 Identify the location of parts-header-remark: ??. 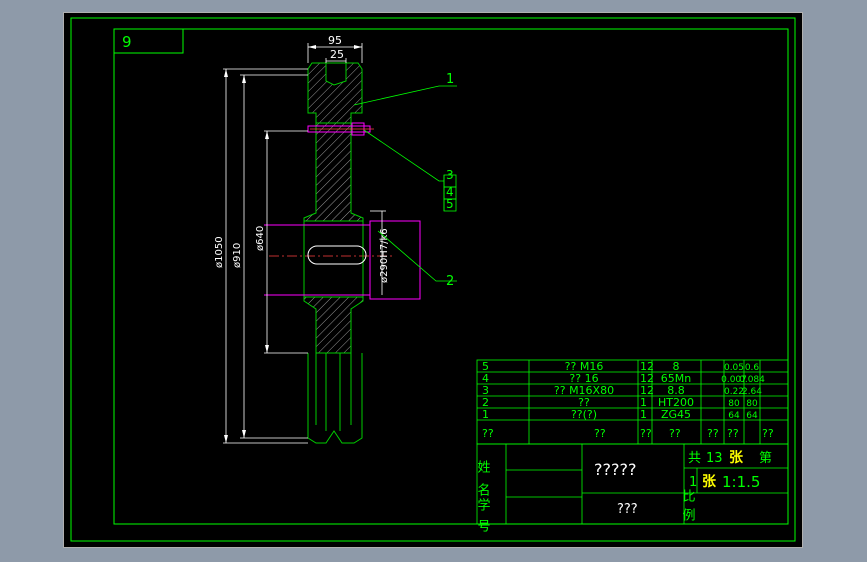
(768, 433).